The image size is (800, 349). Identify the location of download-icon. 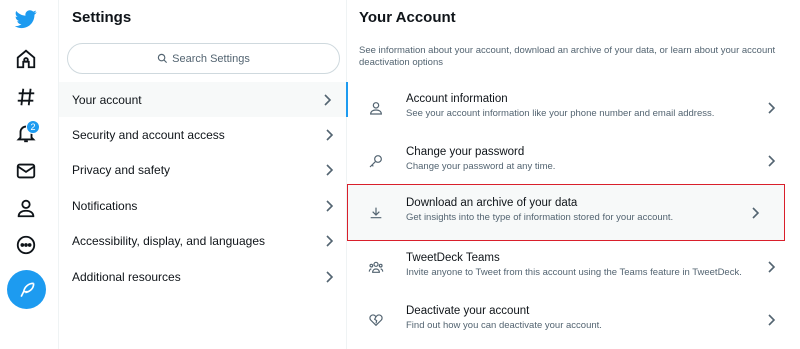
(376, 212).